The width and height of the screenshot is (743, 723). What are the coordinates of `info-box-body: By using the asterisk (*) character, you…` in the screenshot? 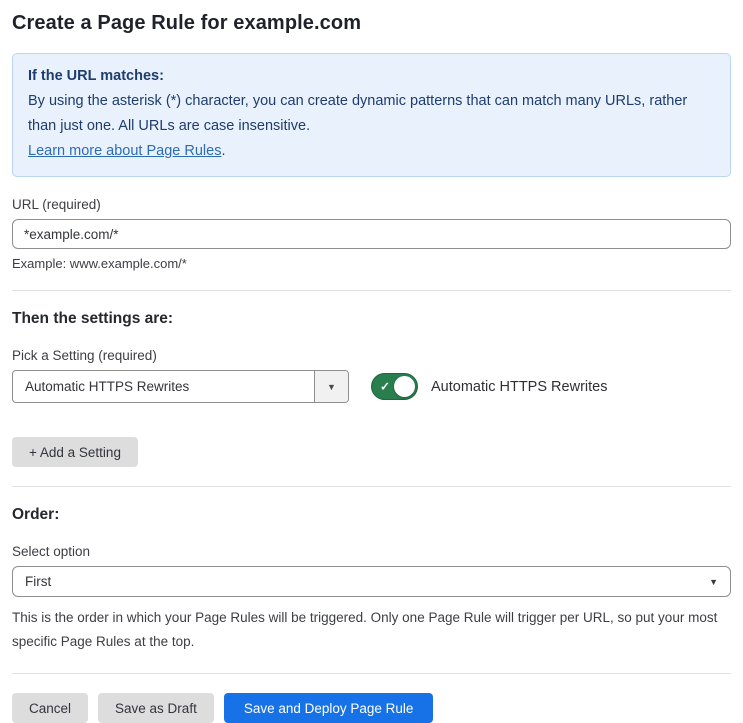 It's located at (358, 113).